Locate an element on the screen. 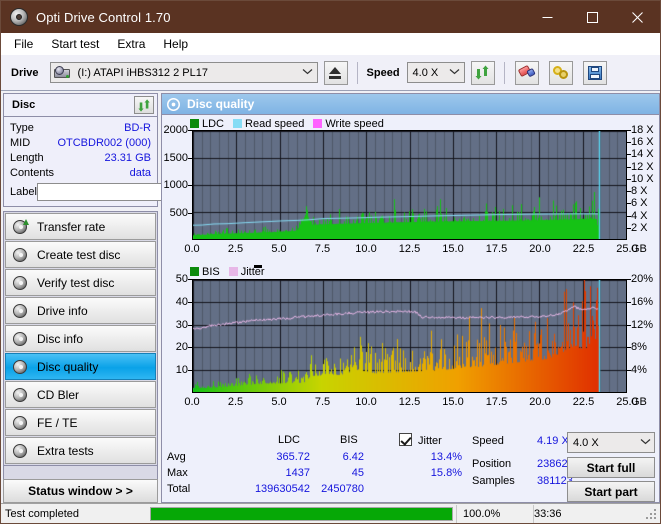 This screenshot has width=661, height=524. maximize-button is located at coordinates (592, 17).